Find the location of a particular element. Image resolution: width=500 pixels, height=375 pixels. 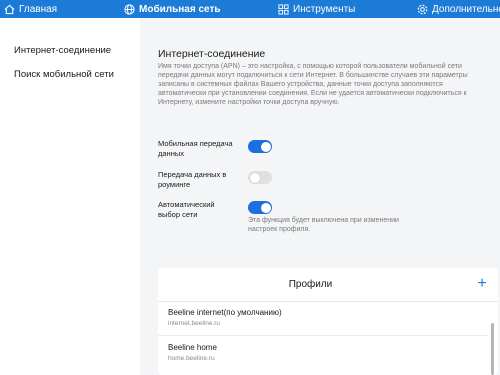

profiles-title: Профили is located at coordinates (310, 284).